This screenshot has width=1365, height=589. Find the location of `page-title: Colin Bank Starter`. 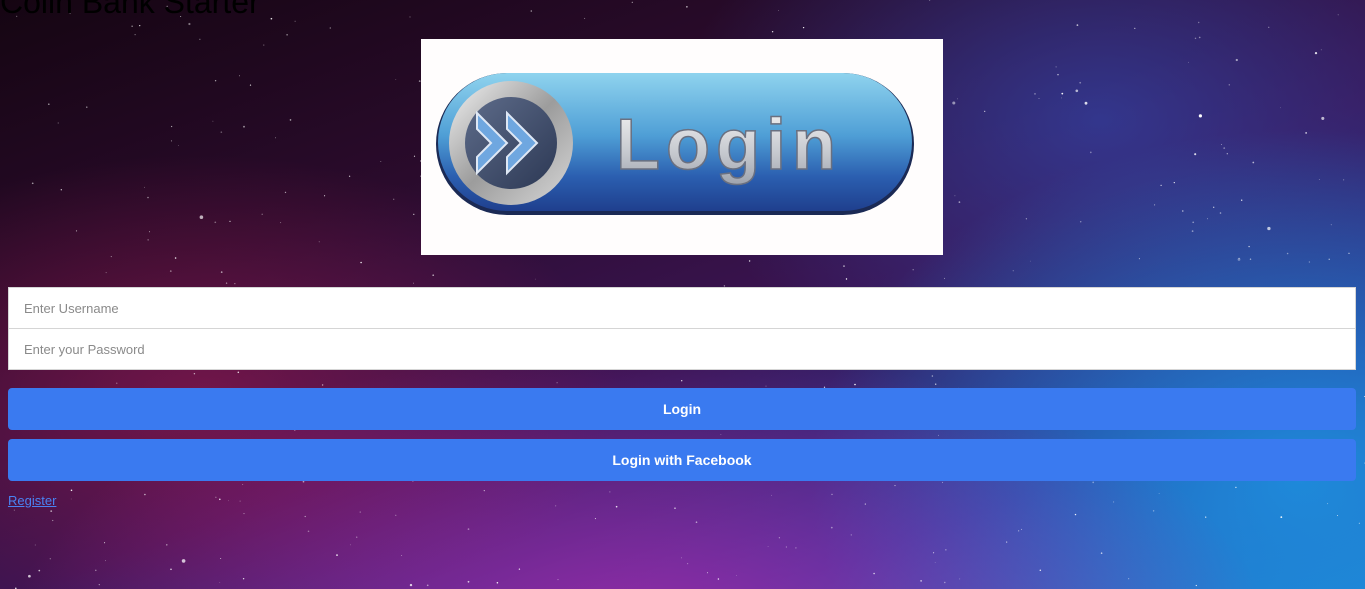

page-title: Colin Bank Starter is located at coordinates (130, 10).